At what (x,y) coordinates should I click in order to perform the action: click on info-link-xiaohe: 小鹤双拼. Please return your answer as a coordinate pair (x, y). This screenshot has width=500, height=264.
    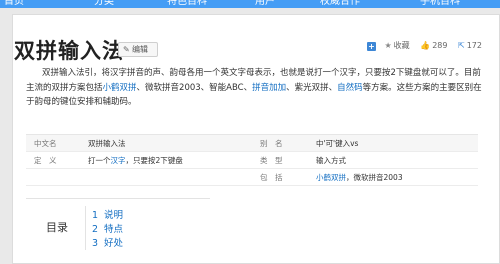
    Looking at the image, I should click on (331, 177).